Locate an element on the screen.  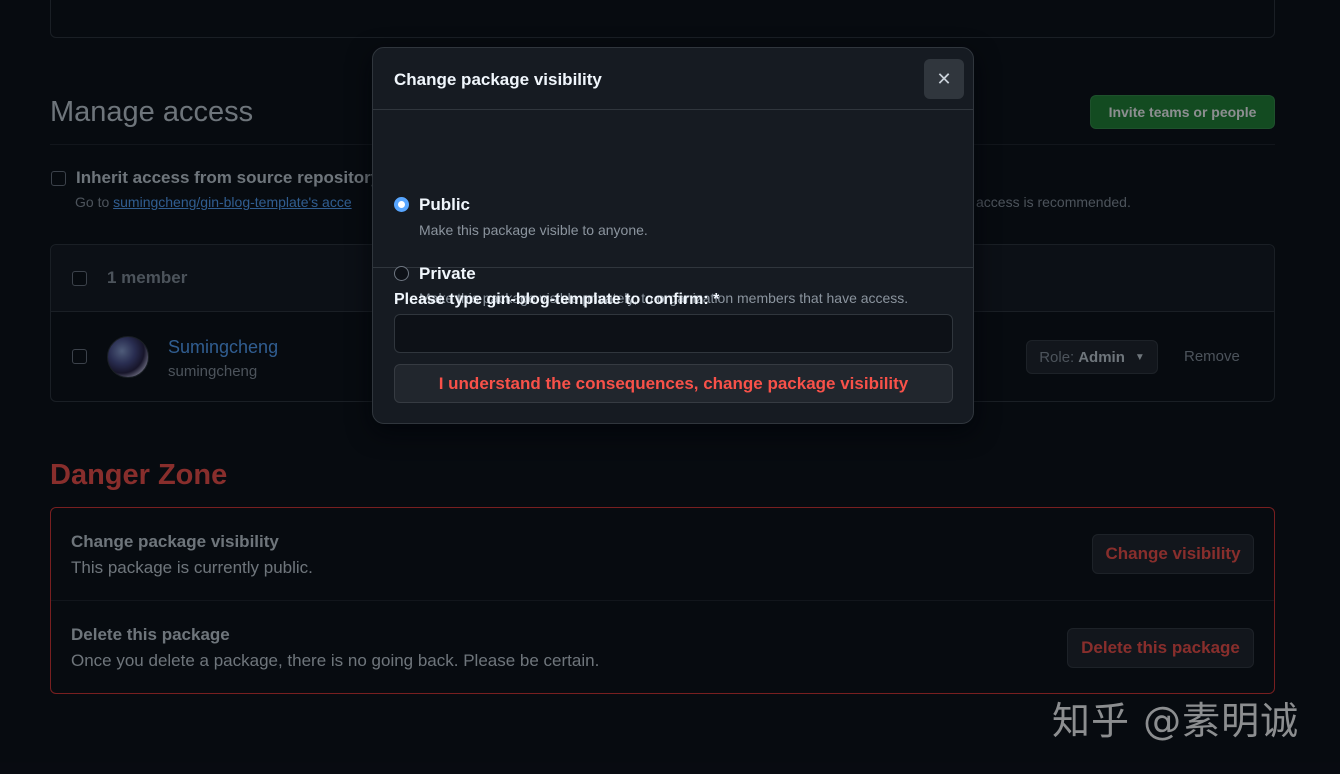
inherit-note-suffix: access is recommended. is located at coordinates (1053, 202).